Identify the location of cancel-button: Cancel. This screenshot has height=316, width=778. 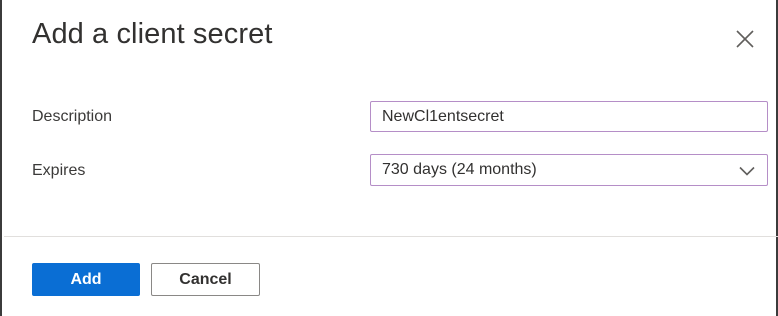
(205, 279).